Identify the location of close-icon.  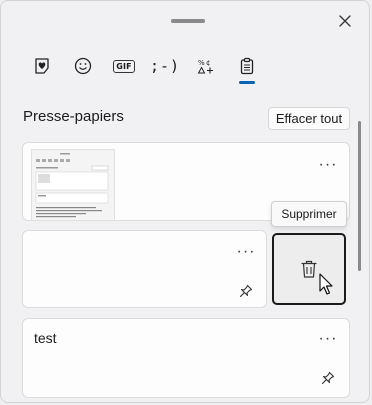
(345, 21).